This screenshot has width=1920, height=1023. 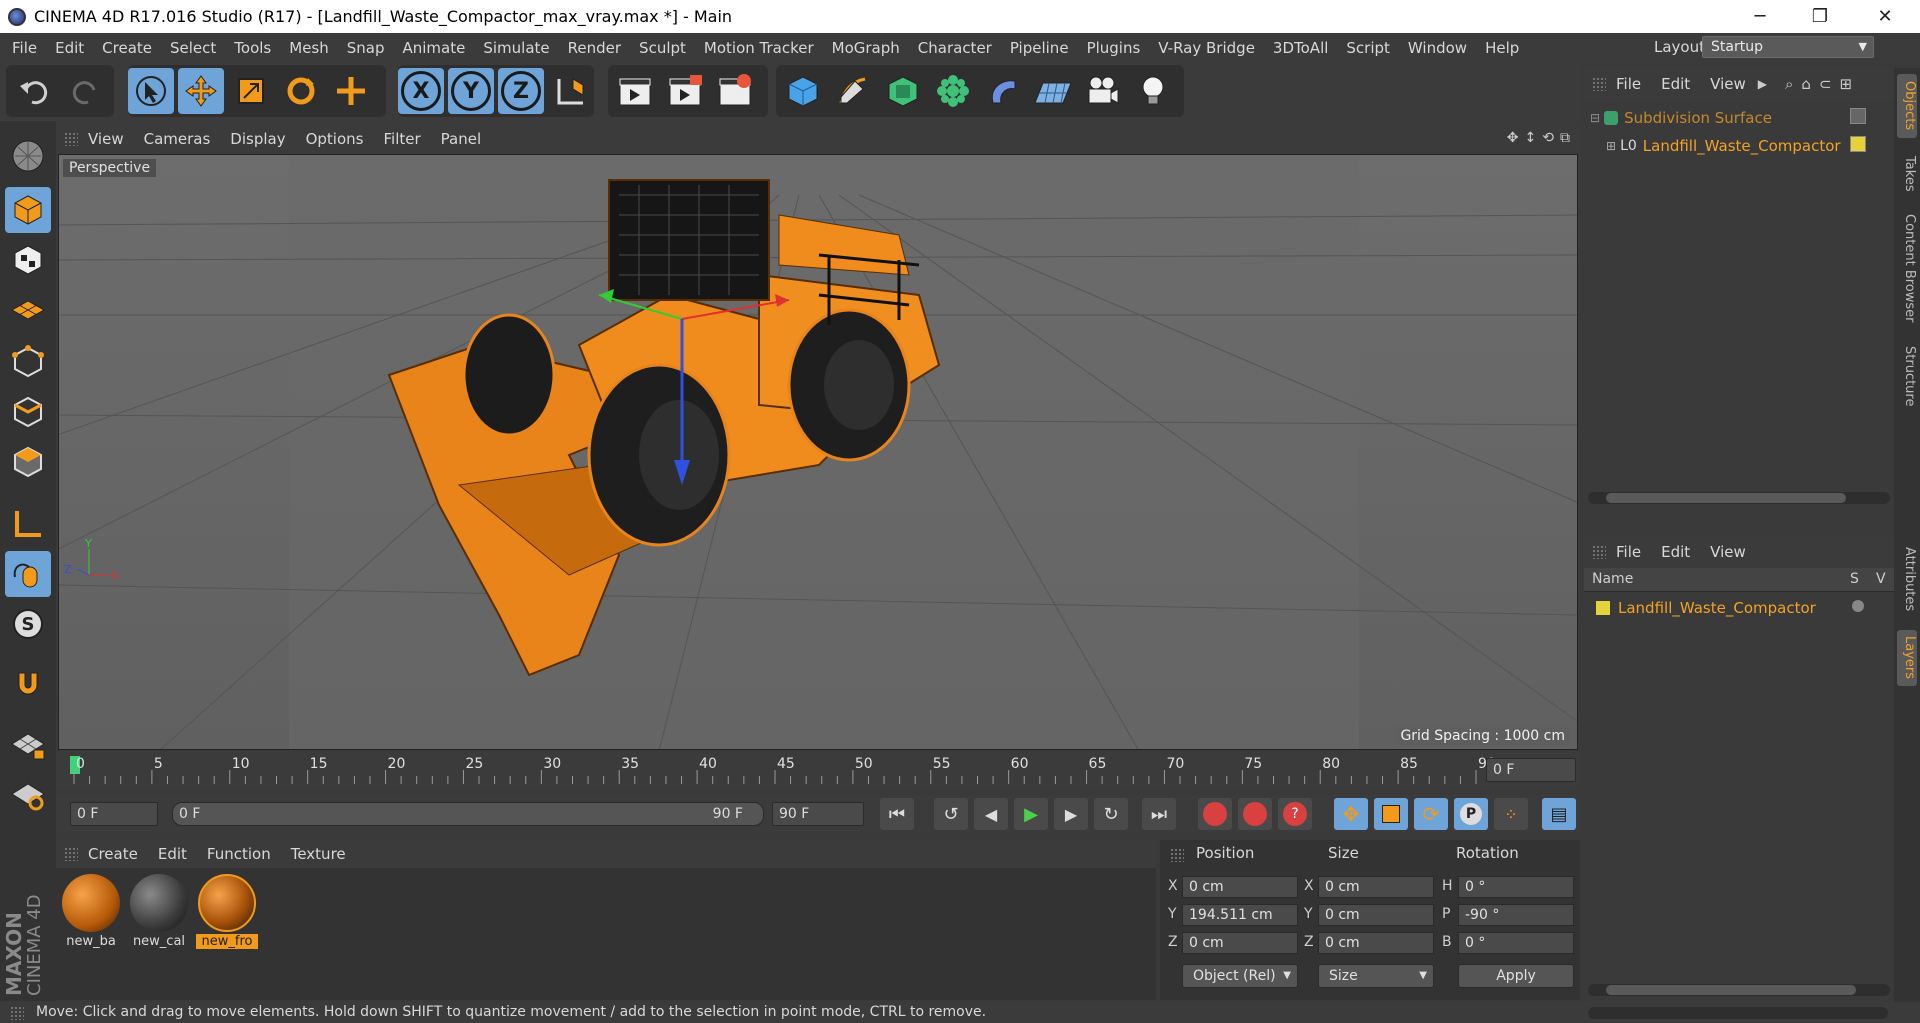 I want to click on camera-object-button, so click(x=1103, y=91).